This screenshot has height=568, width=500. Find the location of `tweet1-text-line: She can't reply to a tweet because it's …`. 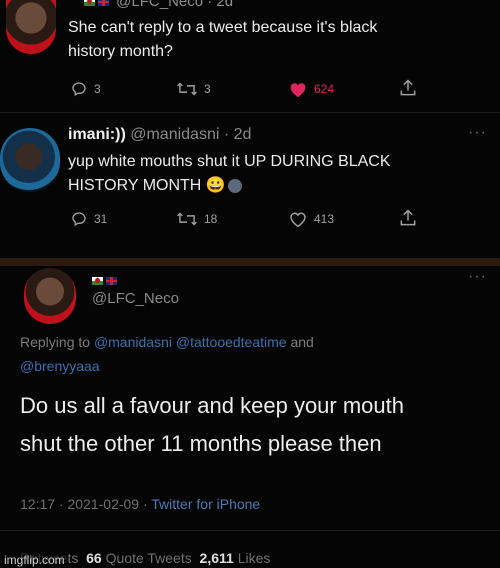

tweet1-text-line: She can't reply to a tweet because it's … is located at coordinates (223, 27).